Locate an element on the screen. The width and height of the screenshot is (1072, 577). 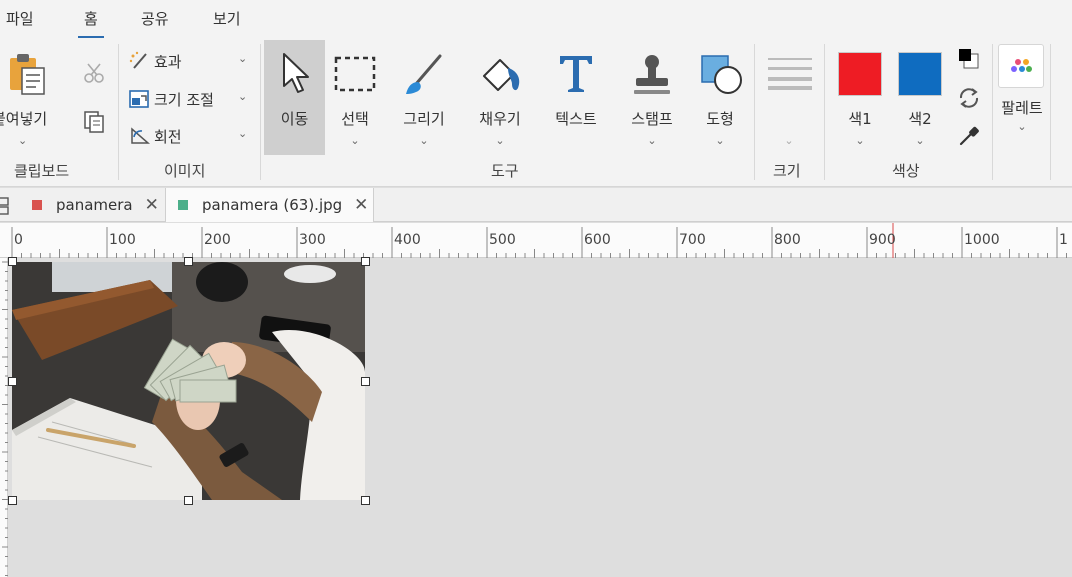
text-label: 텍스트 is located at coordinates (576, 119).